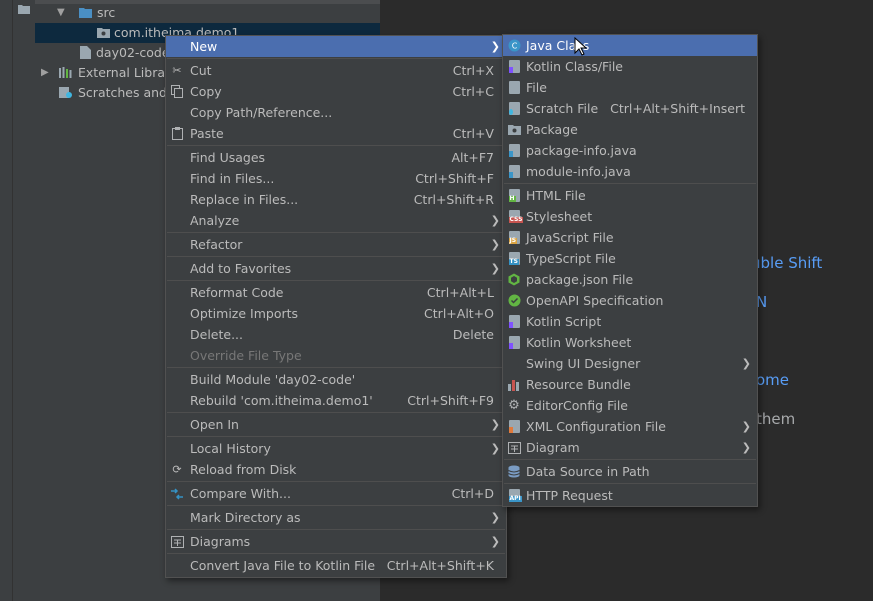 This screenshot has height=601, width=873. I want to click on menu-item-copy: Copy Ctrl+C, so click(336, 91).